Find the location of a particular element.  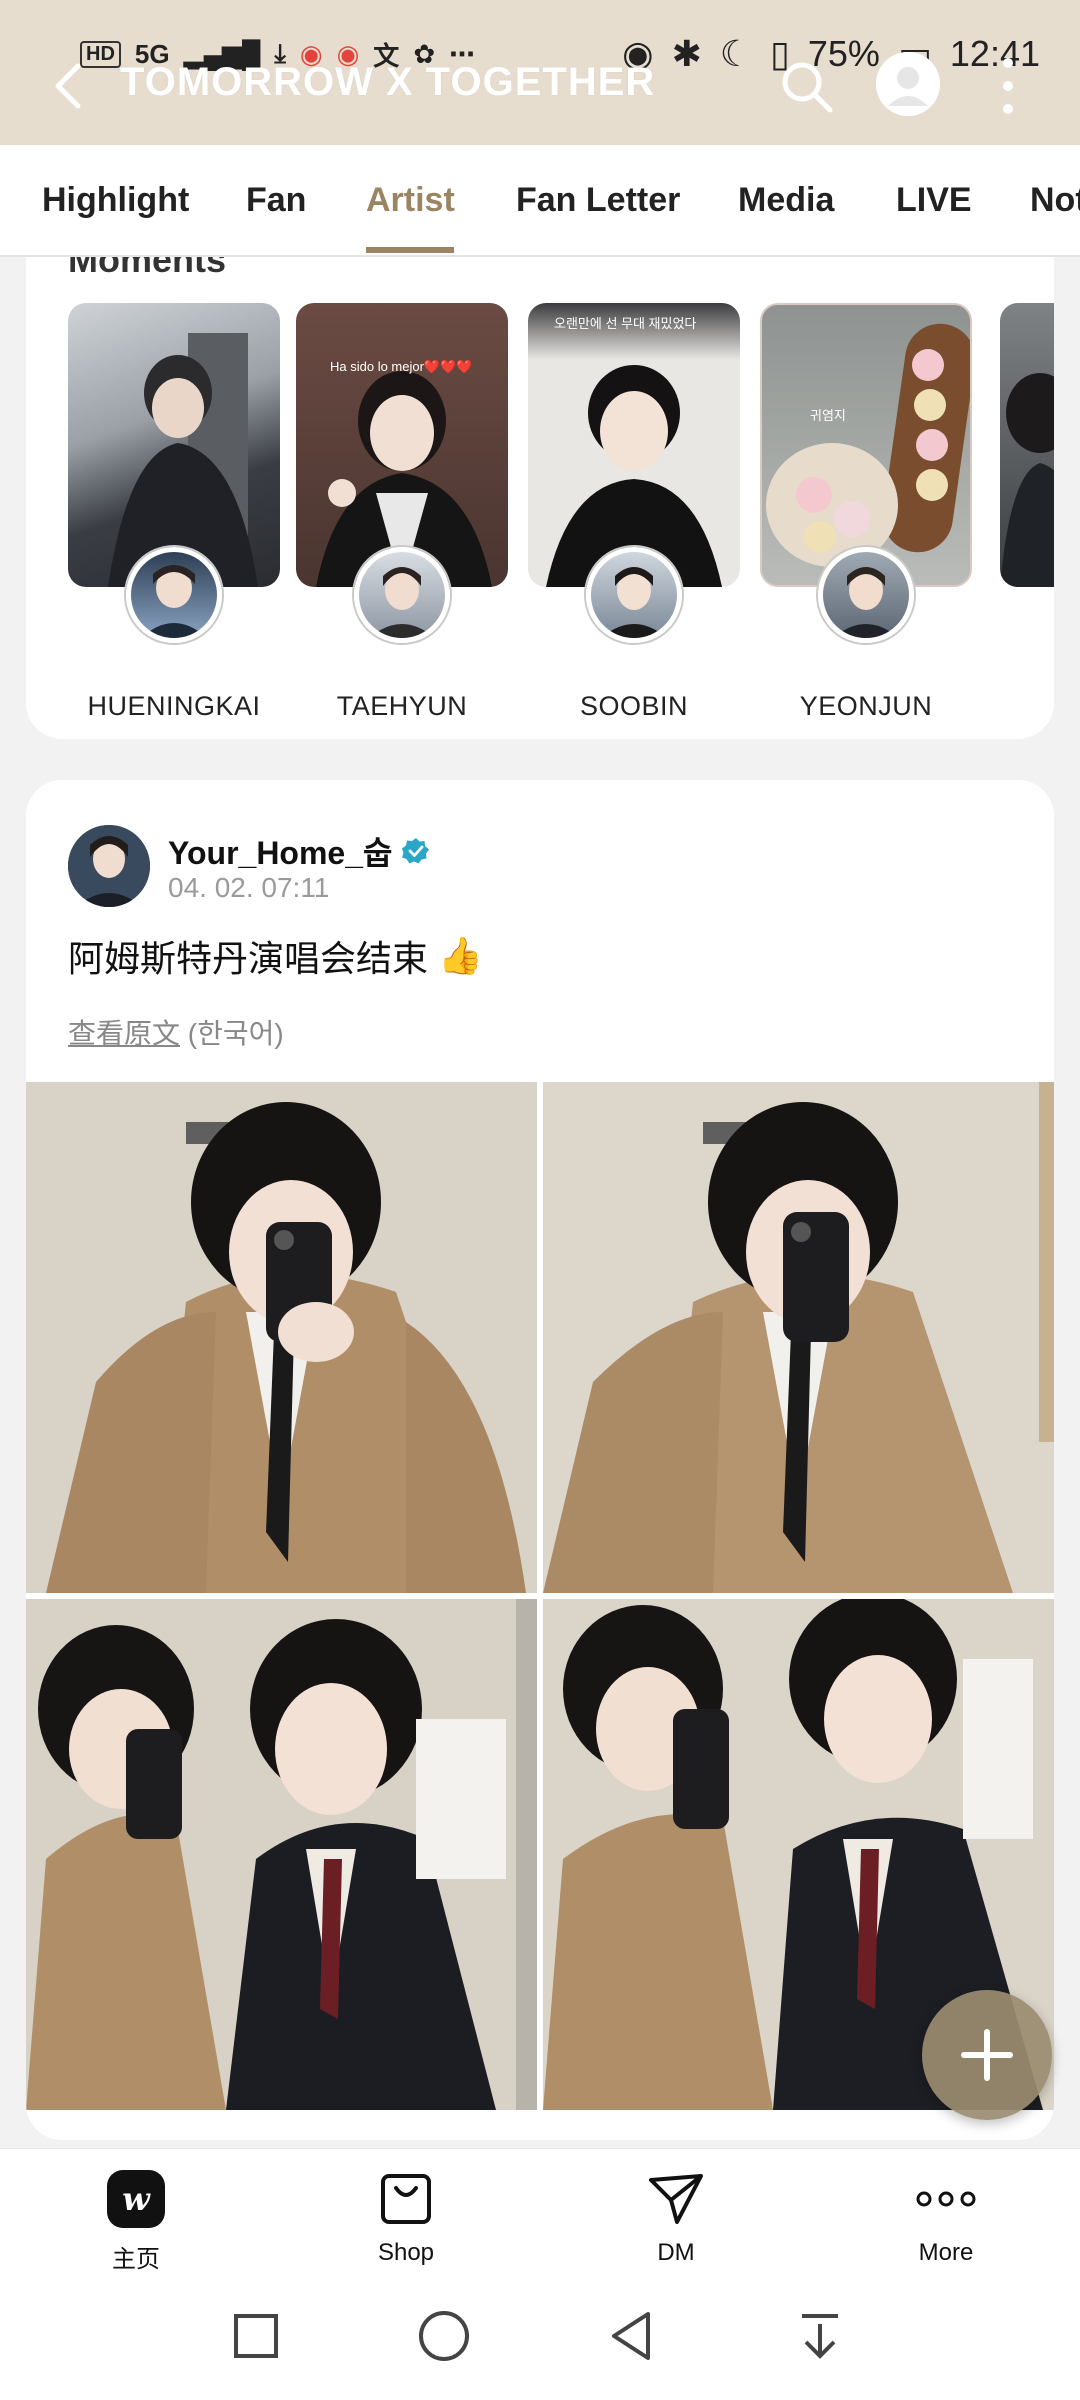

active-tab-indicator is located at coordinates (410, 250).